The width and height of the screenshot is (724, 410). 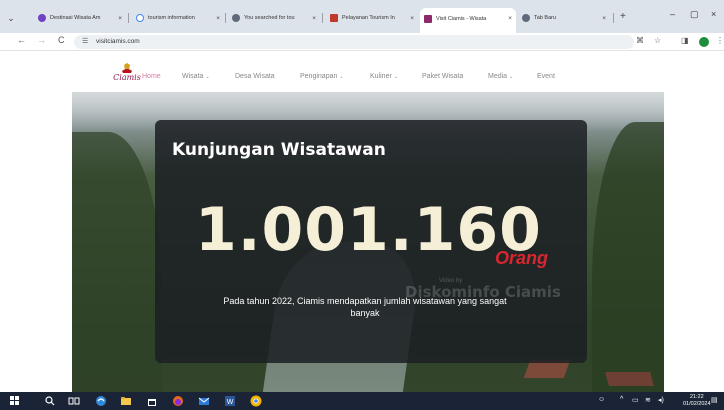 What do you see at coordinates (623, 16) in the screenshot?
I see `new-tab-button: +` at bounding box center [623, 16].